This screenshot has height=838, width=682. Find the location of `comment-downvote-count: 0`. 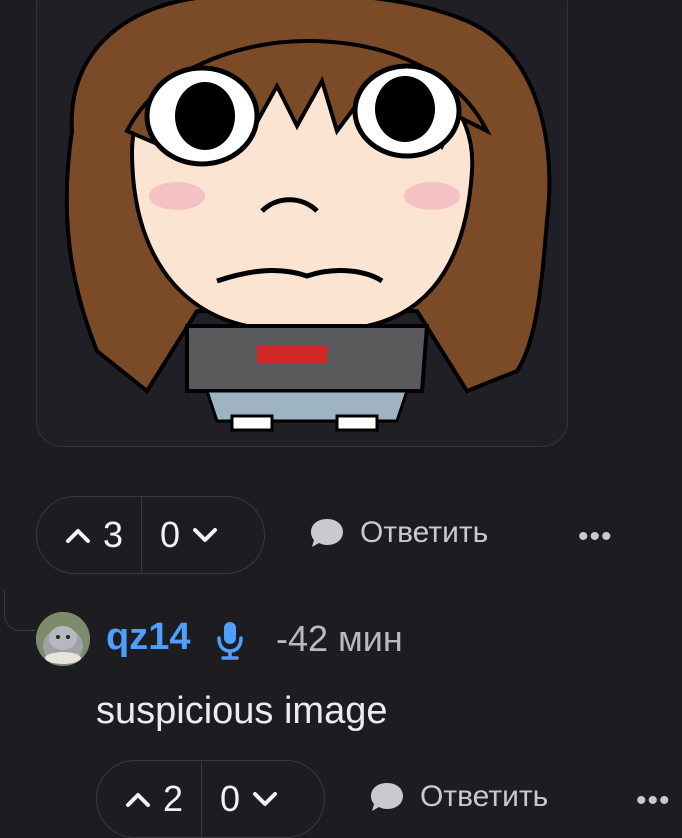

comment-downvote-count: 0 is located at coordinates (230, 798).